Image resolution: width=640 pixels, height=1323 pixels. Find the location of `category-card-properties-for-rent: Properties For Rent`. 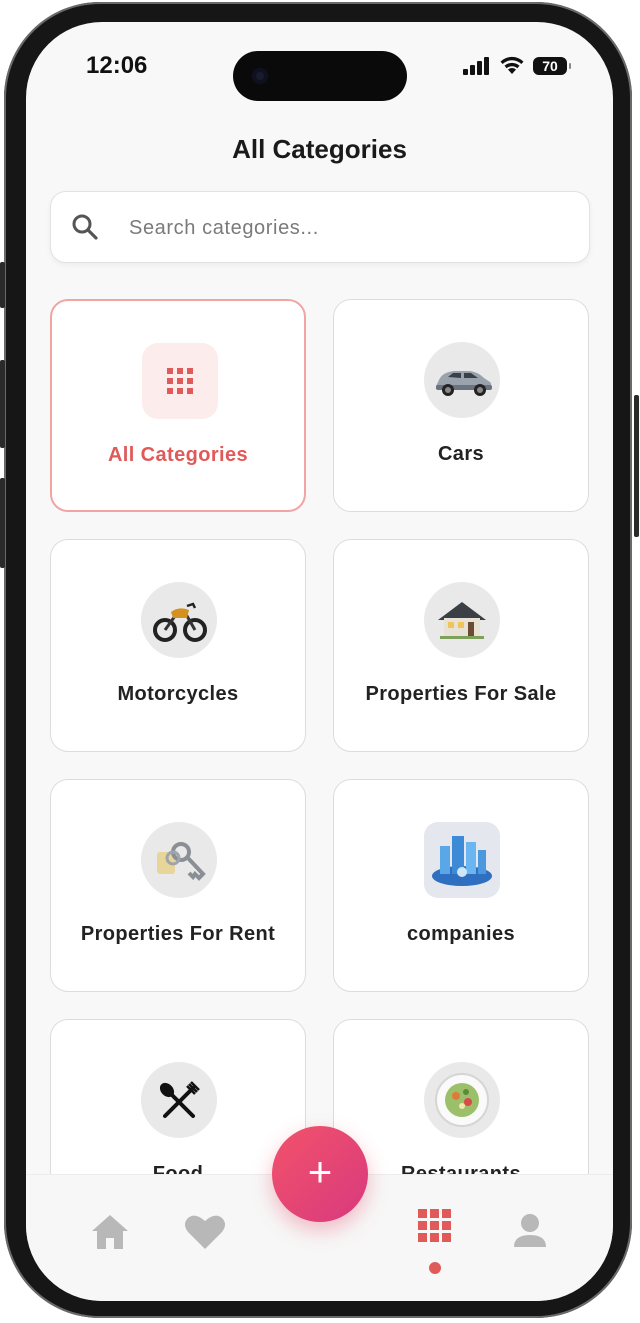

category-card-properties-for-rent: Properties For Rent is located at coordinates (178, 885).